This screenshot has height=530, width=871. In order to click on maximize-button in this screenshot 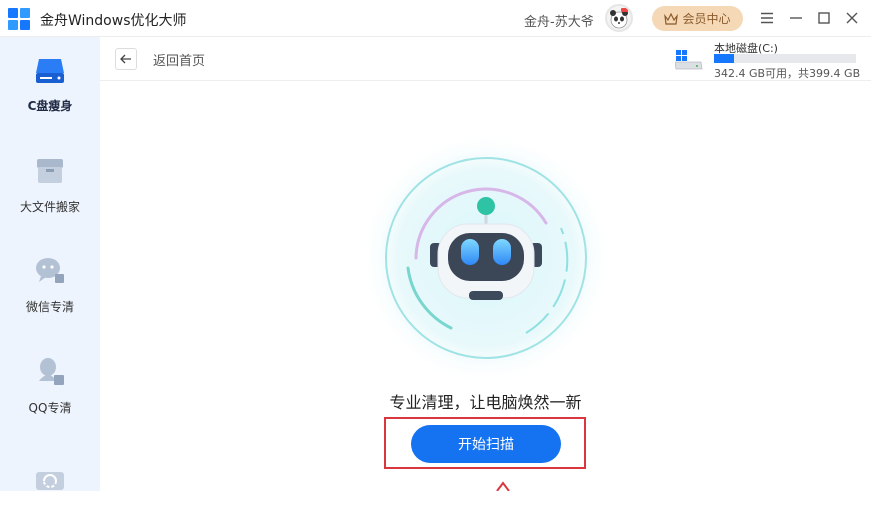, I will do `click(824, 18)`.